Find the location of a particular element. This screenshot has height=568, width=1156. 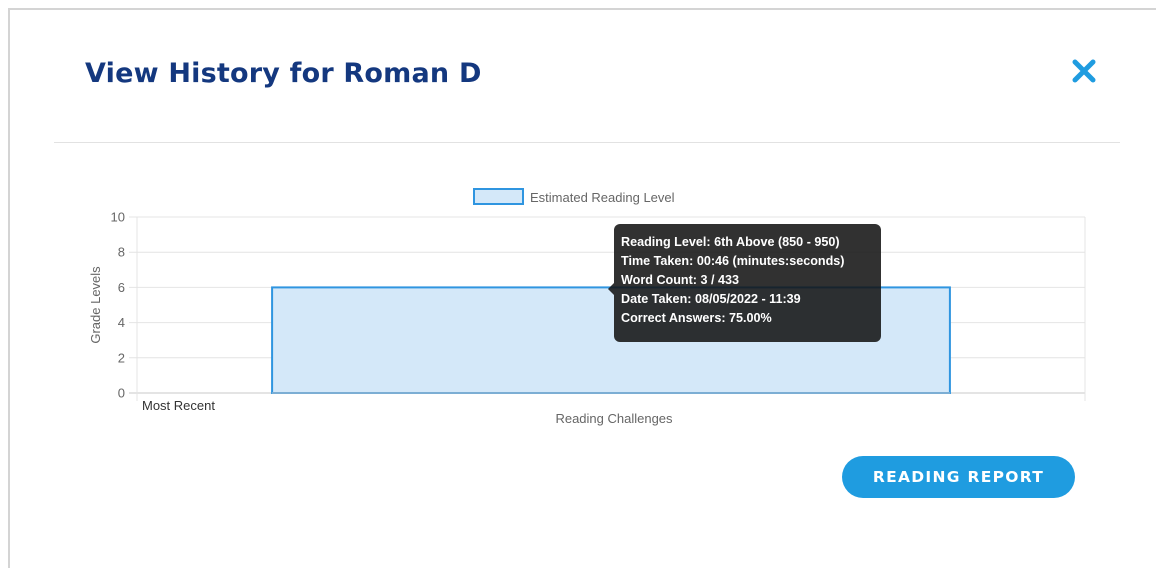

x-axis-ticks: Most Recent is located at coordinates (178, 405).